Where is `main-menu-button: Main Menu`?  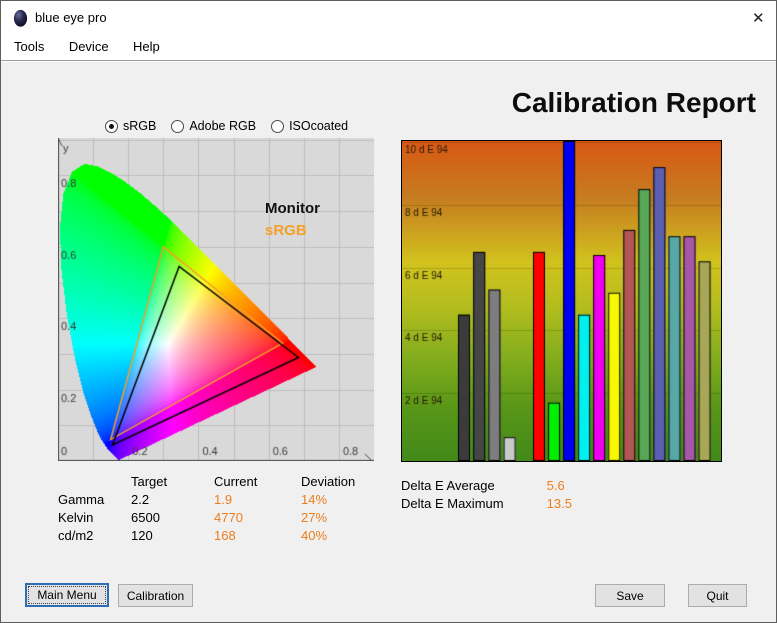
main-menu-button: Main Menu is located at coordinates (67, 595).